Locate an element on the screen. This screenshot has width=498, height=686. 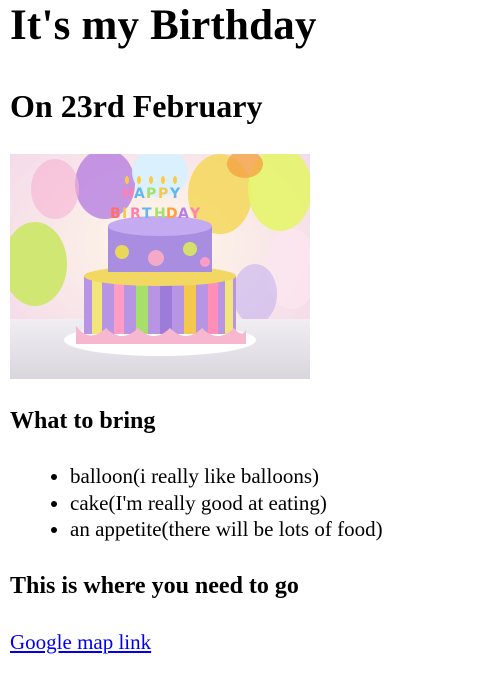
list-item: cake(I'm really good at eating) is located at coordinates (284, 503).